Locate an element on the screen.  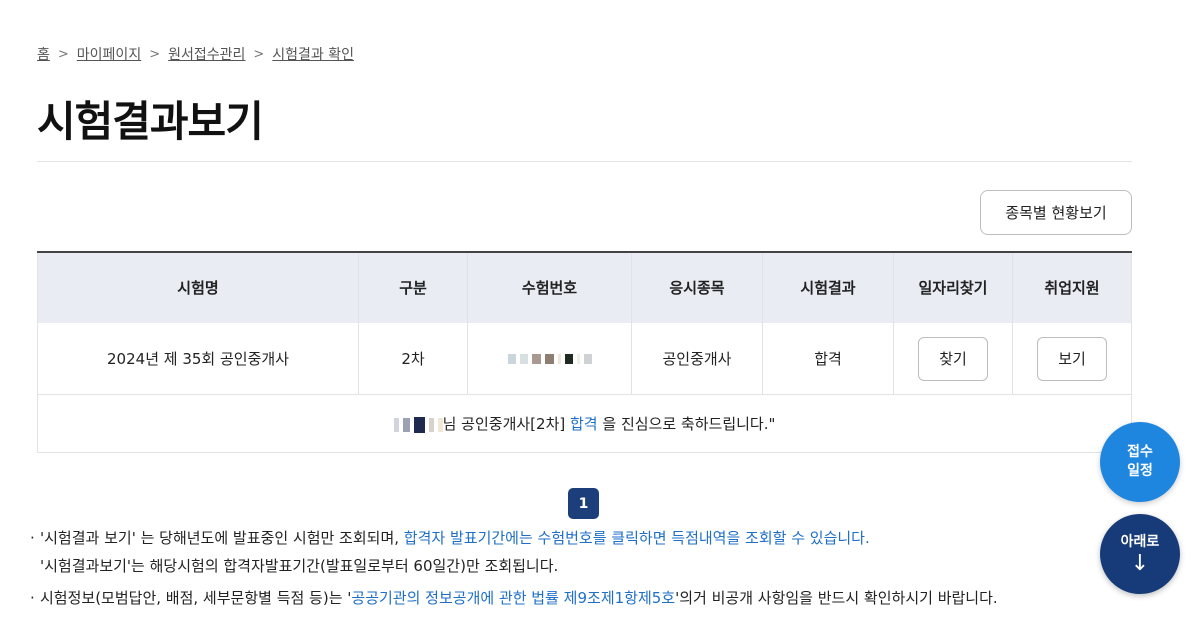
table-header-row: 시험명 구분 수험번호 응시종목 시험결과 일자리찾기 취업지원 is located at coordinates (584, 287).